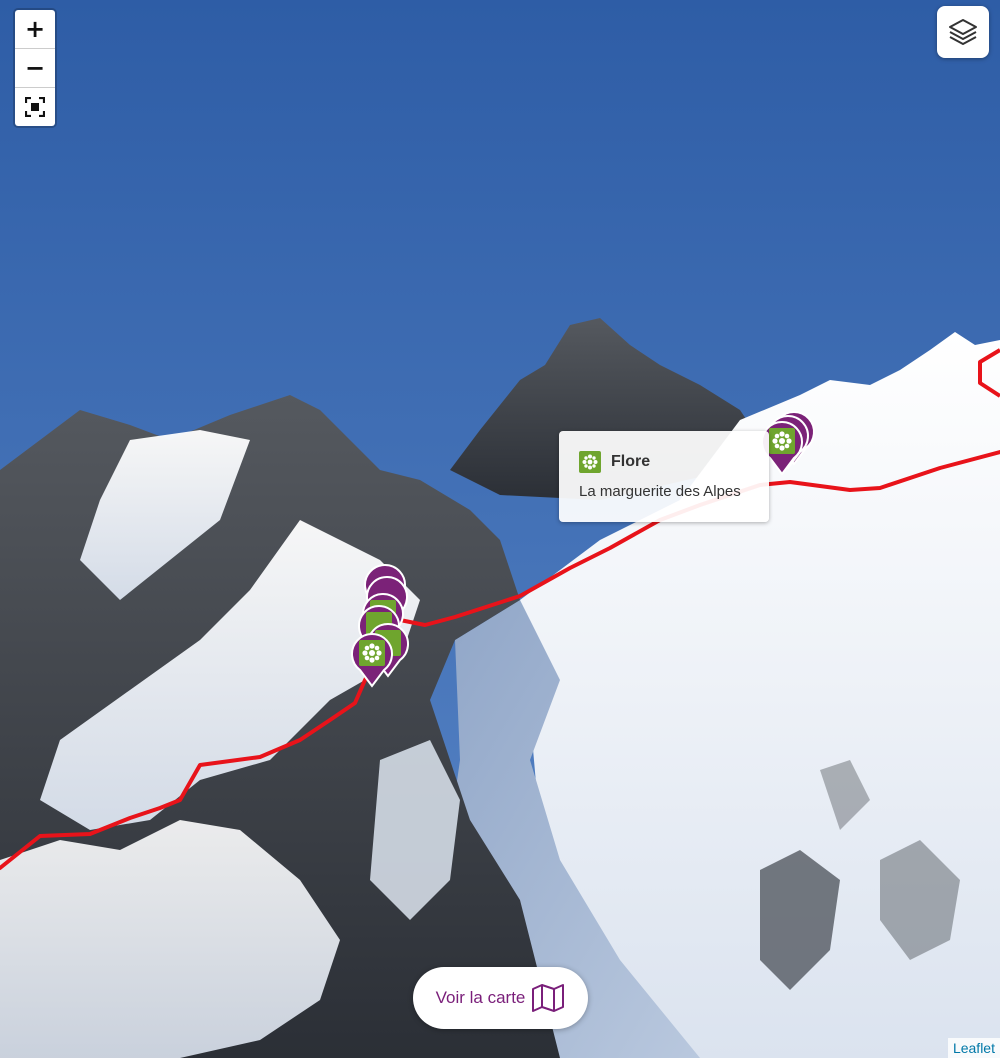 The width and height of the screenshot is (1000, 1058). I want to click on map-attribution: Leaflet, so click(973, 1048).